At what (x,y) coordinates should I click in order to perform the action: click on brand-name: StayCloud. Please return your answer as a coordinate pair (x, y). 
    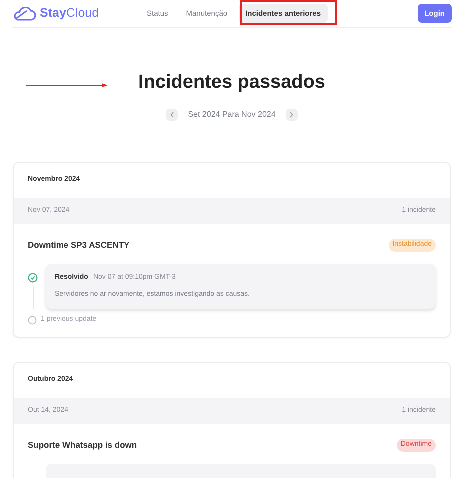
    Looking at the image, I should click on (70, 13).